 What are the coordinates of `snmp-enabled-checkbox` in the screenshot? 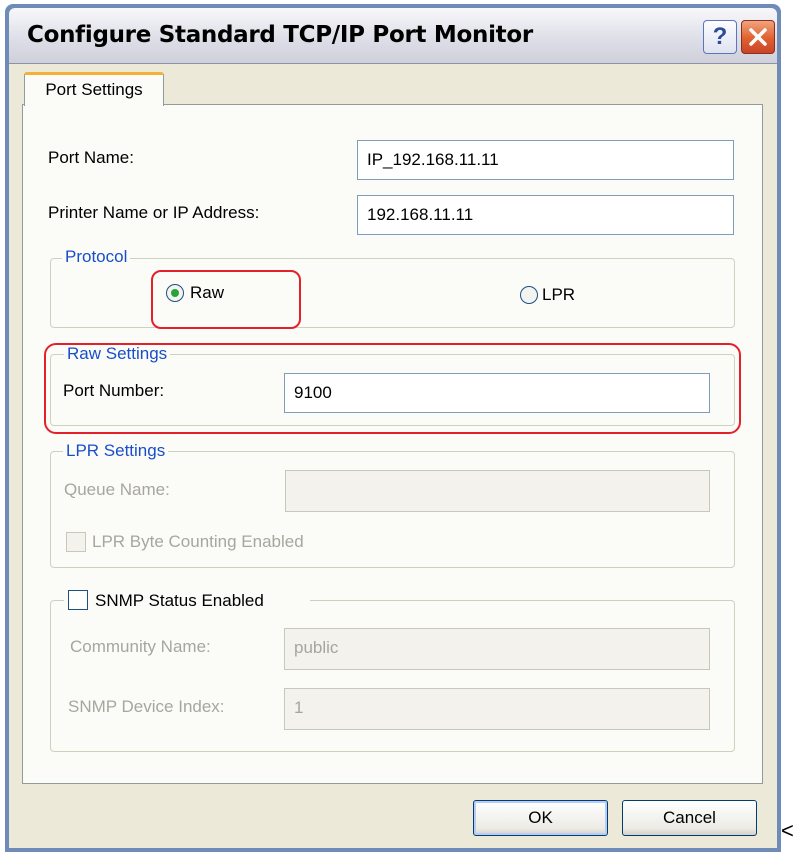 It's located at (78, 600).